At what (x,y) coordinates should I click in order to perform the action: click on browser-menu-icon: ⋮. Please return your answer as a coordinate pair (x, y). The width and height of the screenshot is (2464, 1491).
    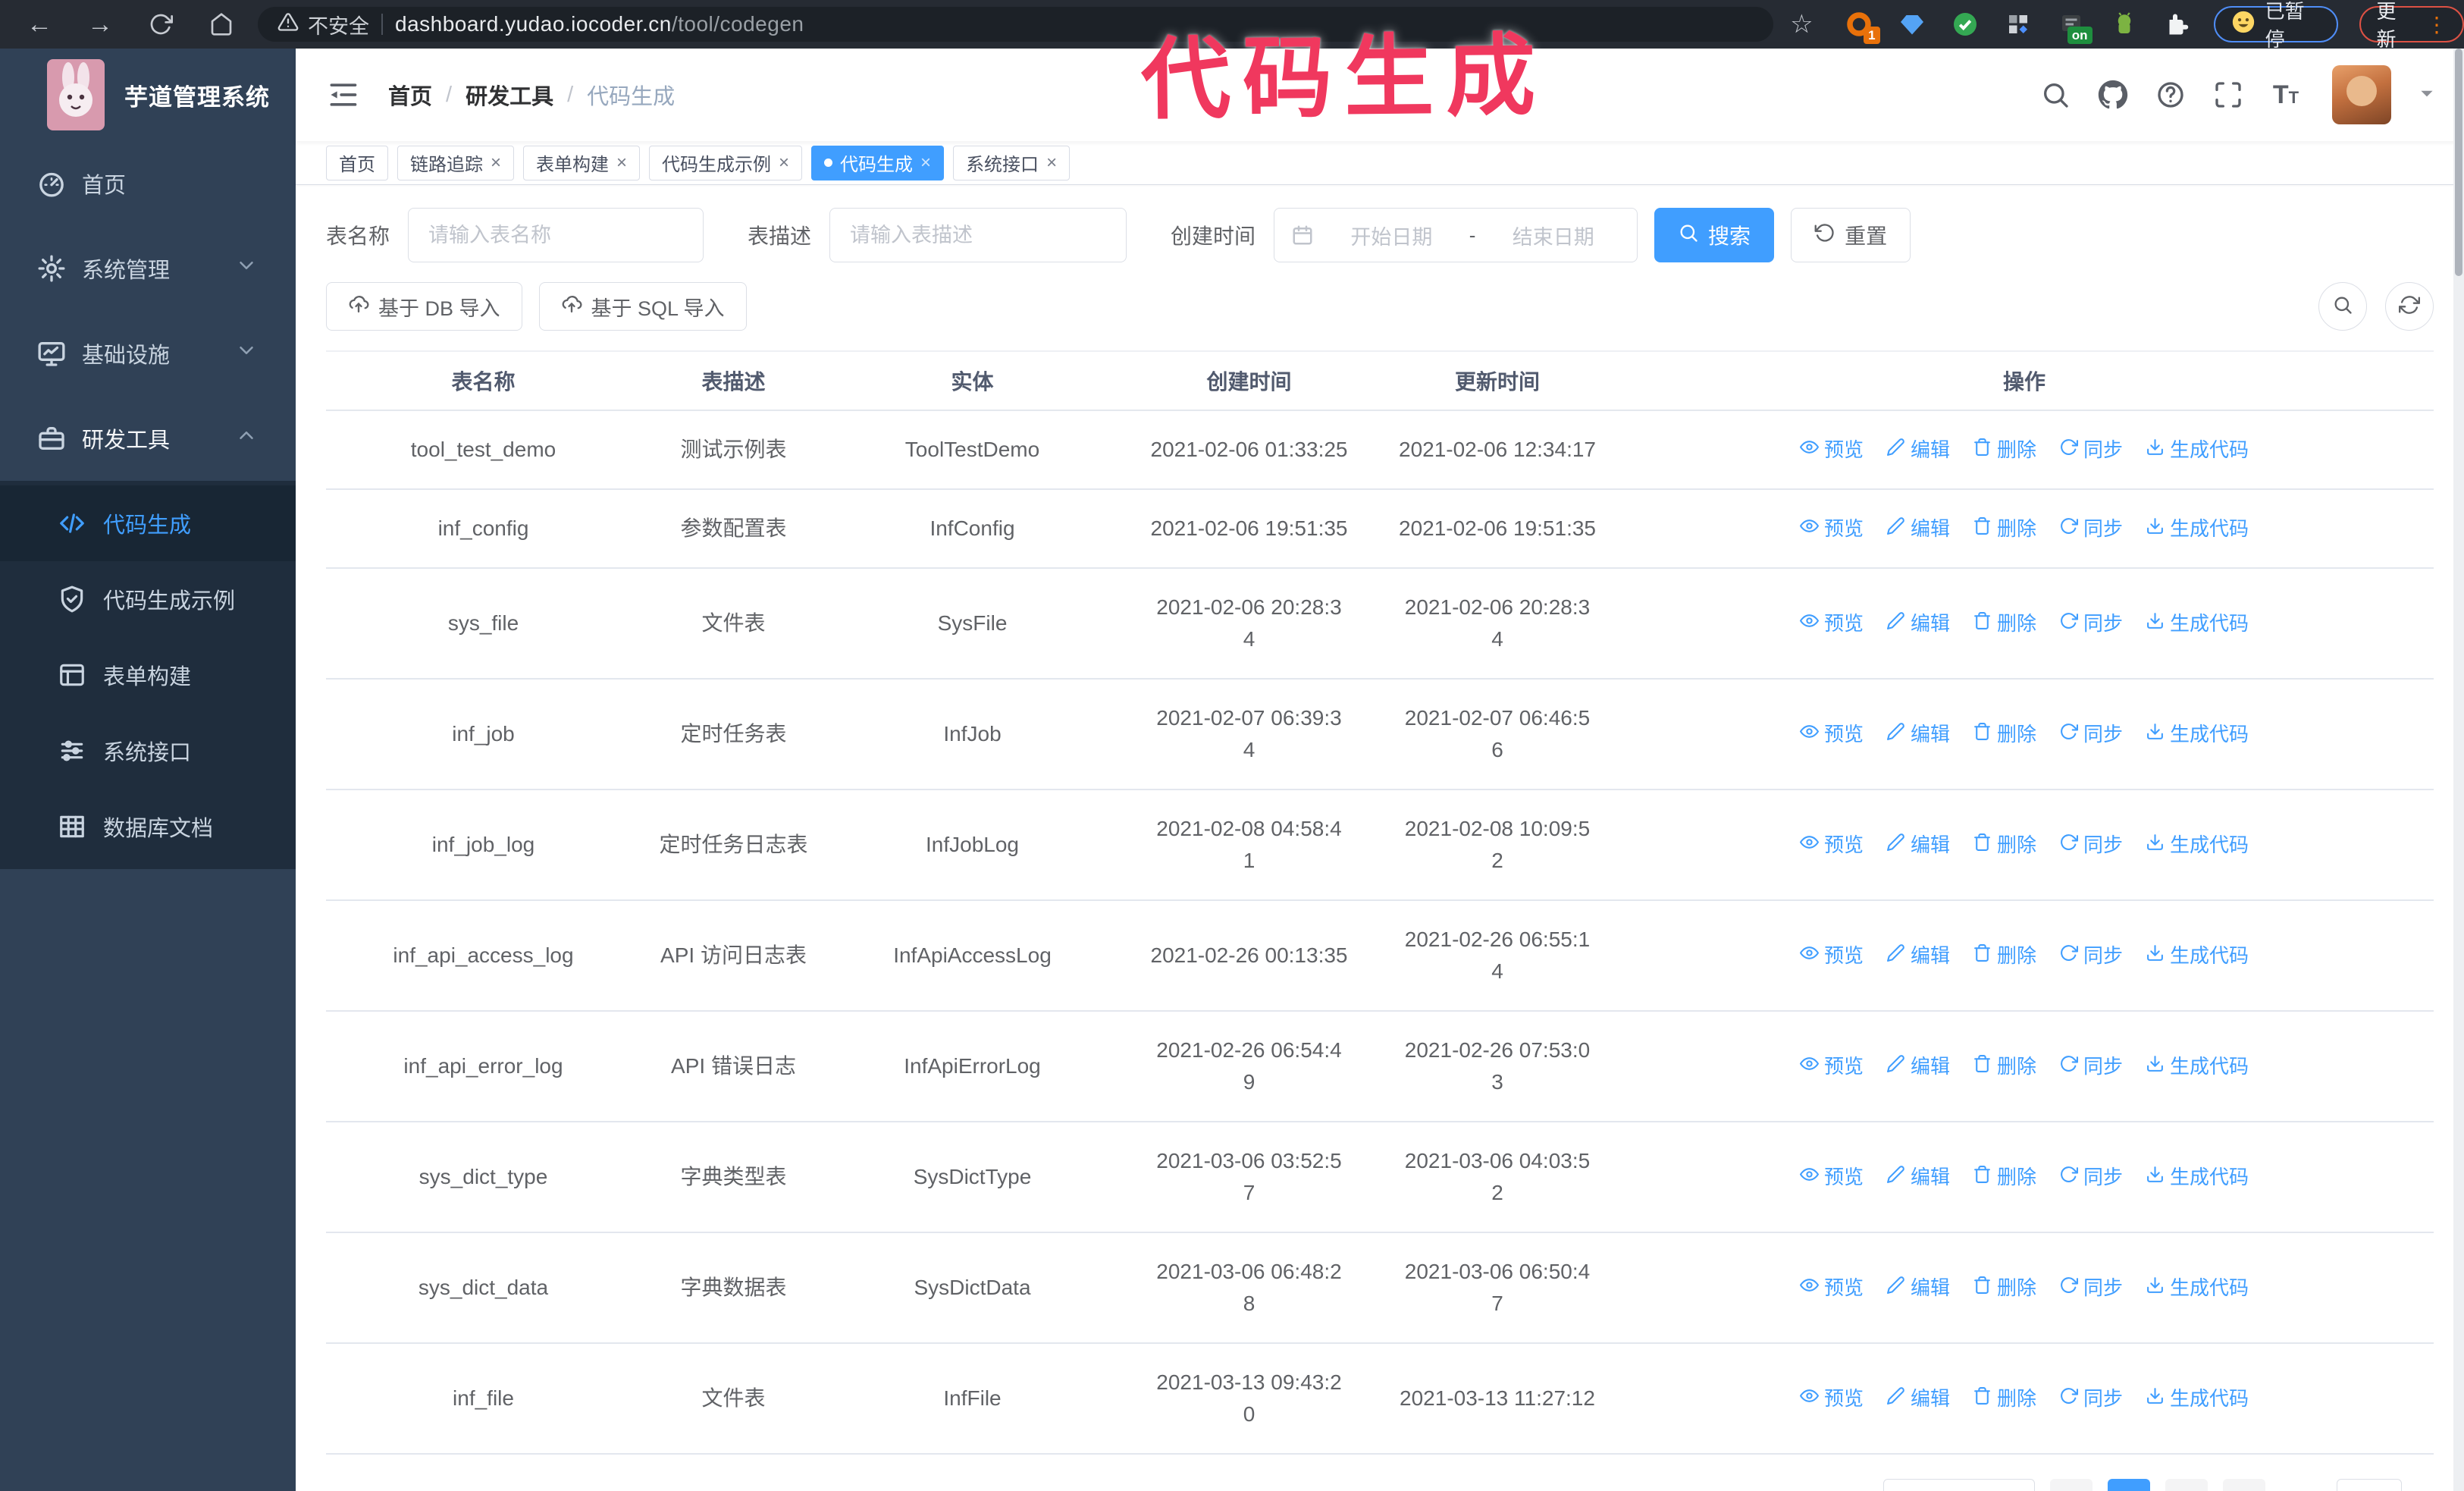
    Looking at the image, I should click on (2437, 24).